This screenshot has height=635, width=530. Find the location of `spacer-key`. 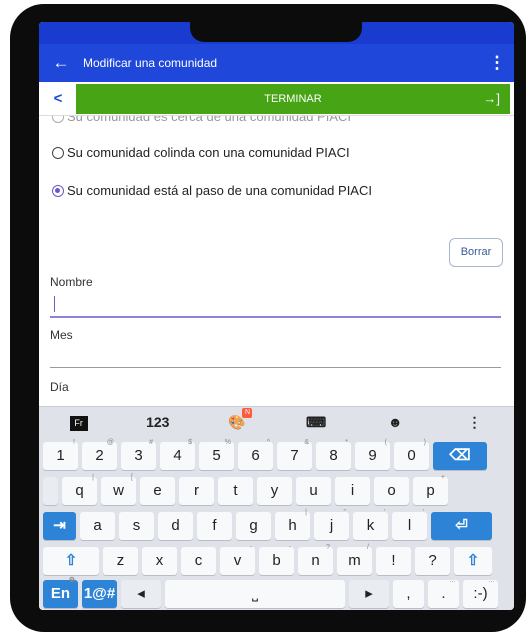

spacer-key is located at coordinates (50, 491).